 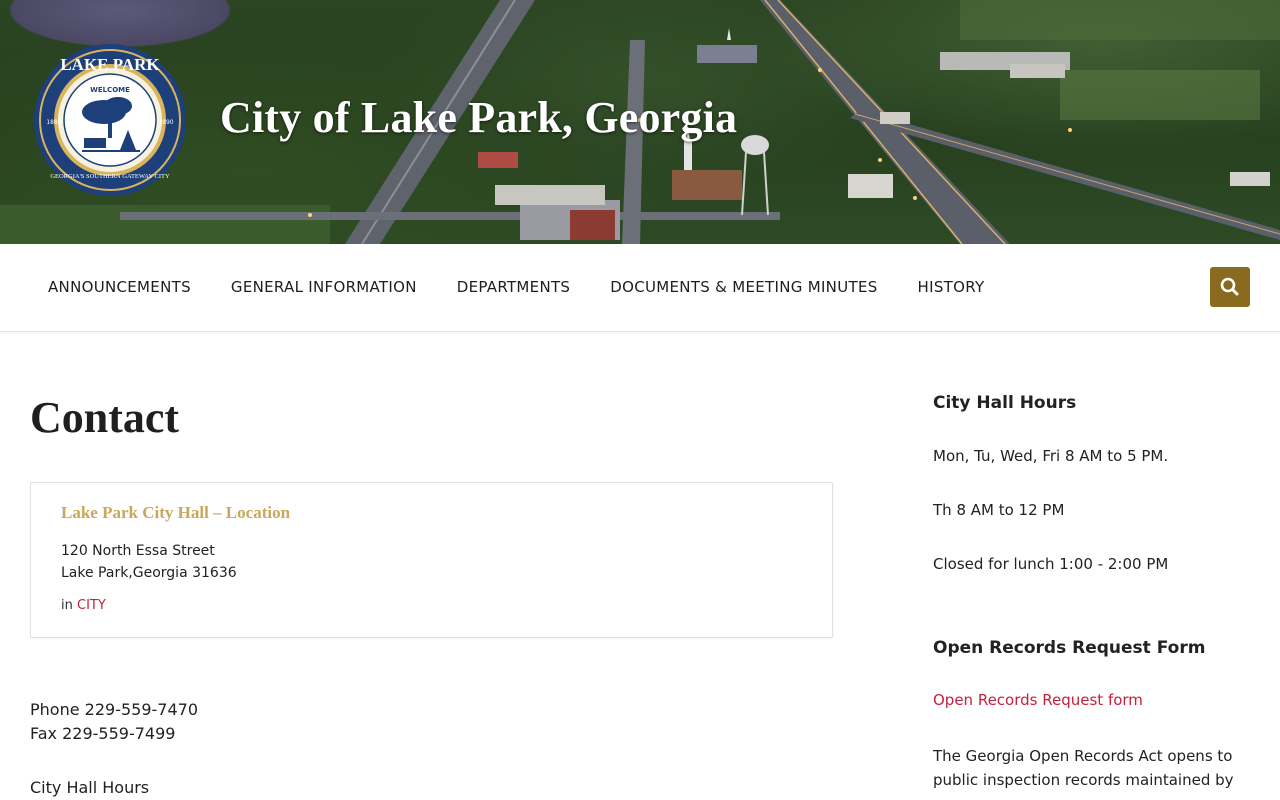 What do you see at coordinates (114, 709) in the screenshot?
I see `phone-number: Phone 229-559-7470` at bounding box center [114, 709].